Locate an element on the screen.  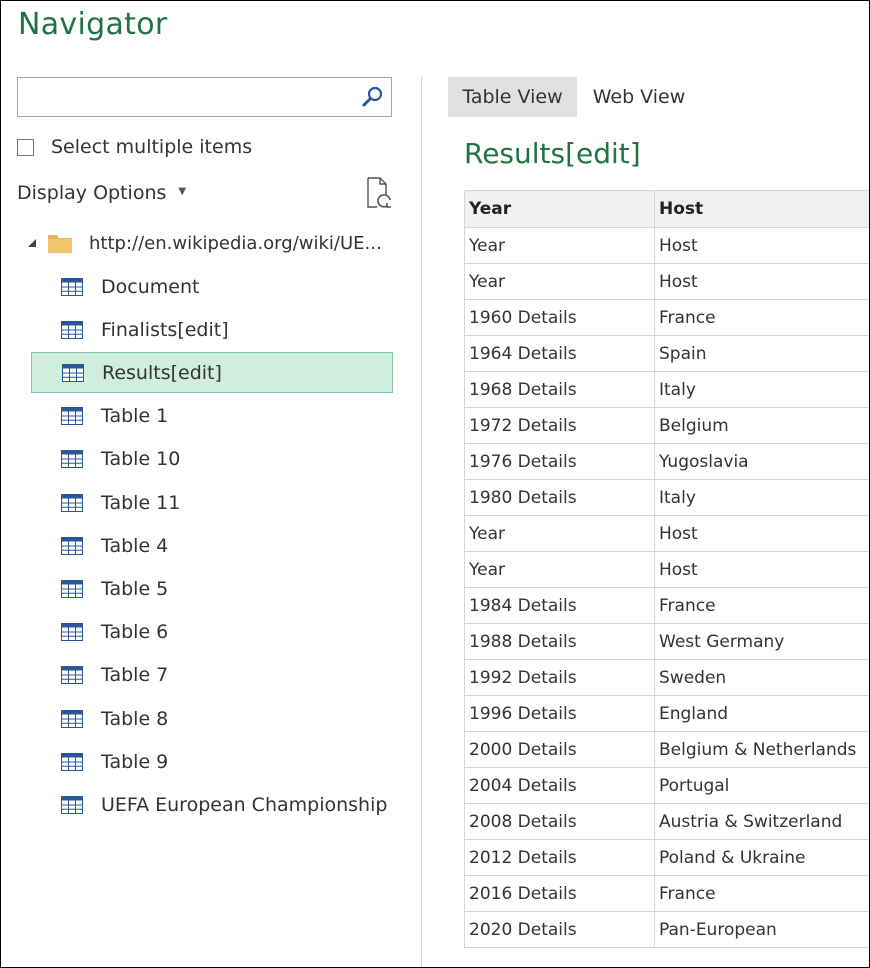
cell-host: Austria & Switzerland is located at coordinates (761, 821).